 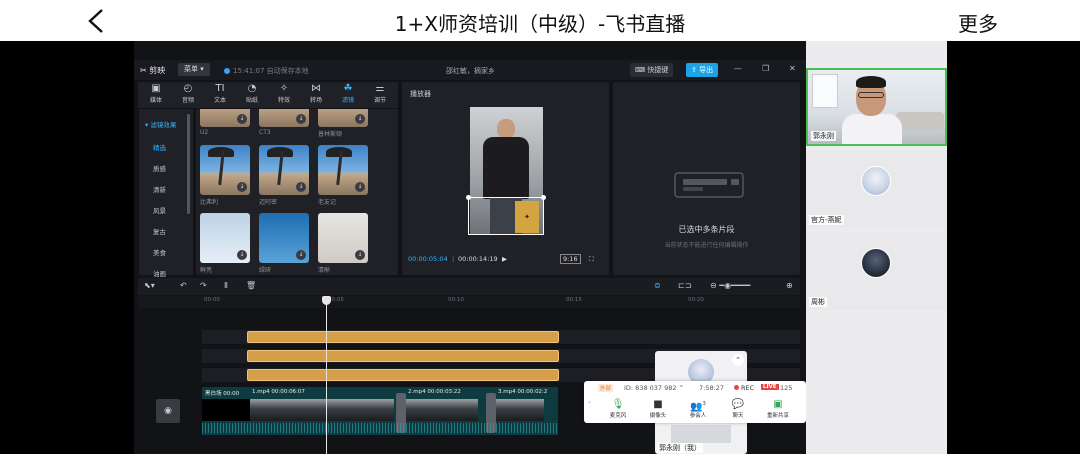 What do you see at coordinates (744, 388) in the screenshot?
I see `rec-status: REC` at bounding box center [744, 388].